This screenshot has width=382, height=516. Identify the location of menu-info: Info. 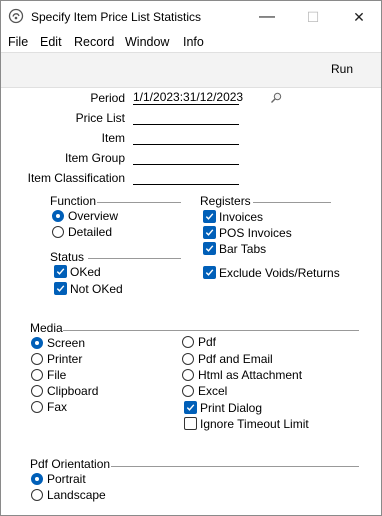
(193, 42).